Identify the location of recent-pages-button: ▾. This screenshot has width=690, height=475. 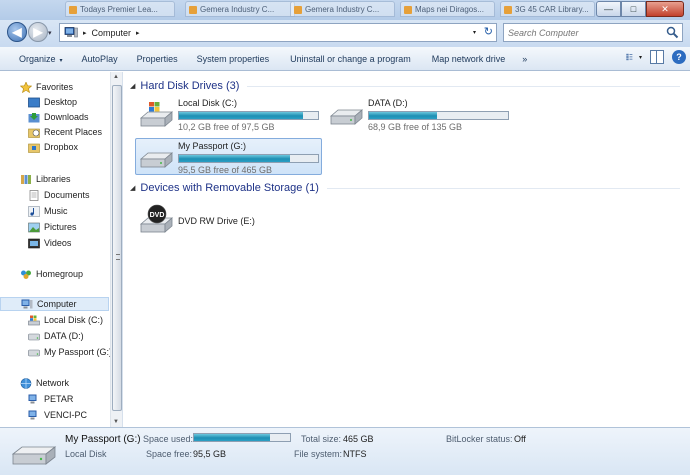
(50, 33).